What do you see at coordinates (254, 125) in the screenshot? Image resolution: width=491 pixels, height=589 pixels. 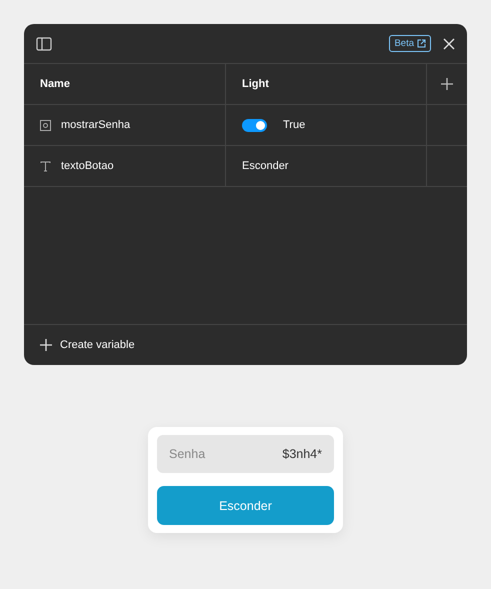 I see `toggle-switch` at bounding box center [254, 125].